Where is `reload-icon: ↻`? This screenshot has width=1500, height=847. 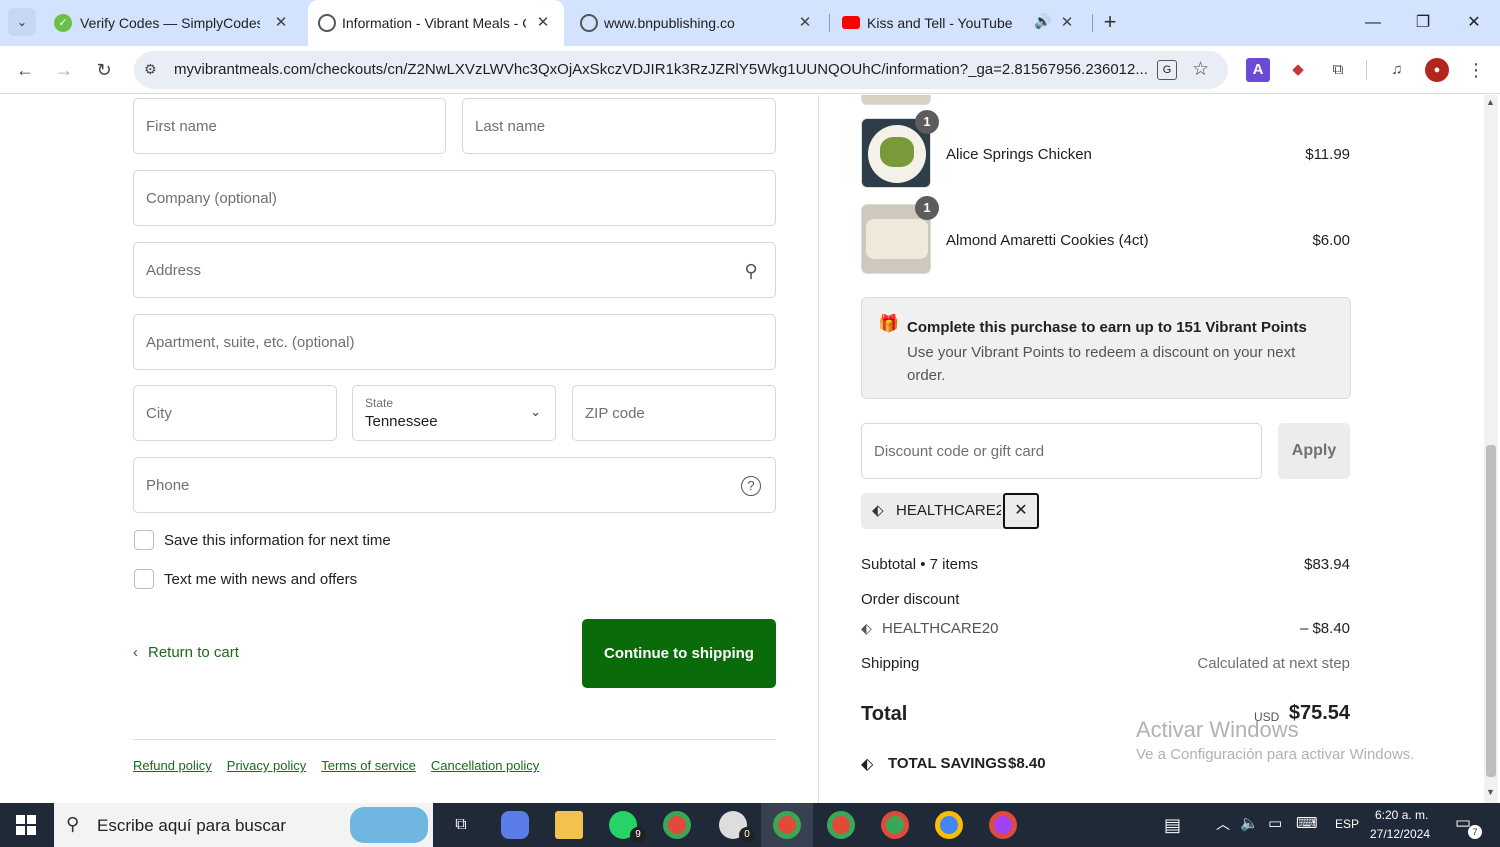
reload-icon: ↻ is located at coordinates (104, 70).